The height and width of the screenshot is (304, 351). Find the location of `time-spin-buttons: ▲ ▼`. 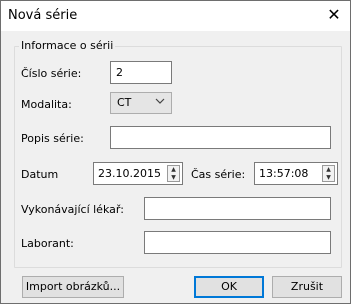

time-spin-buttons: ▲ ▼ is located at coordinates (328, 173).